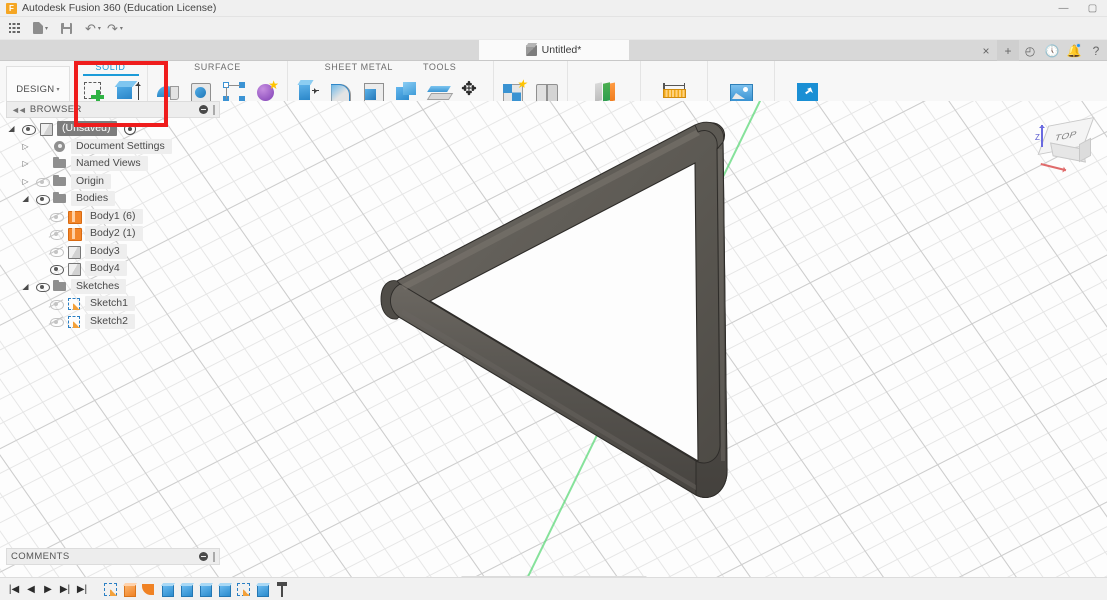  I want to click on apps-grid-button, so click(14, 28).